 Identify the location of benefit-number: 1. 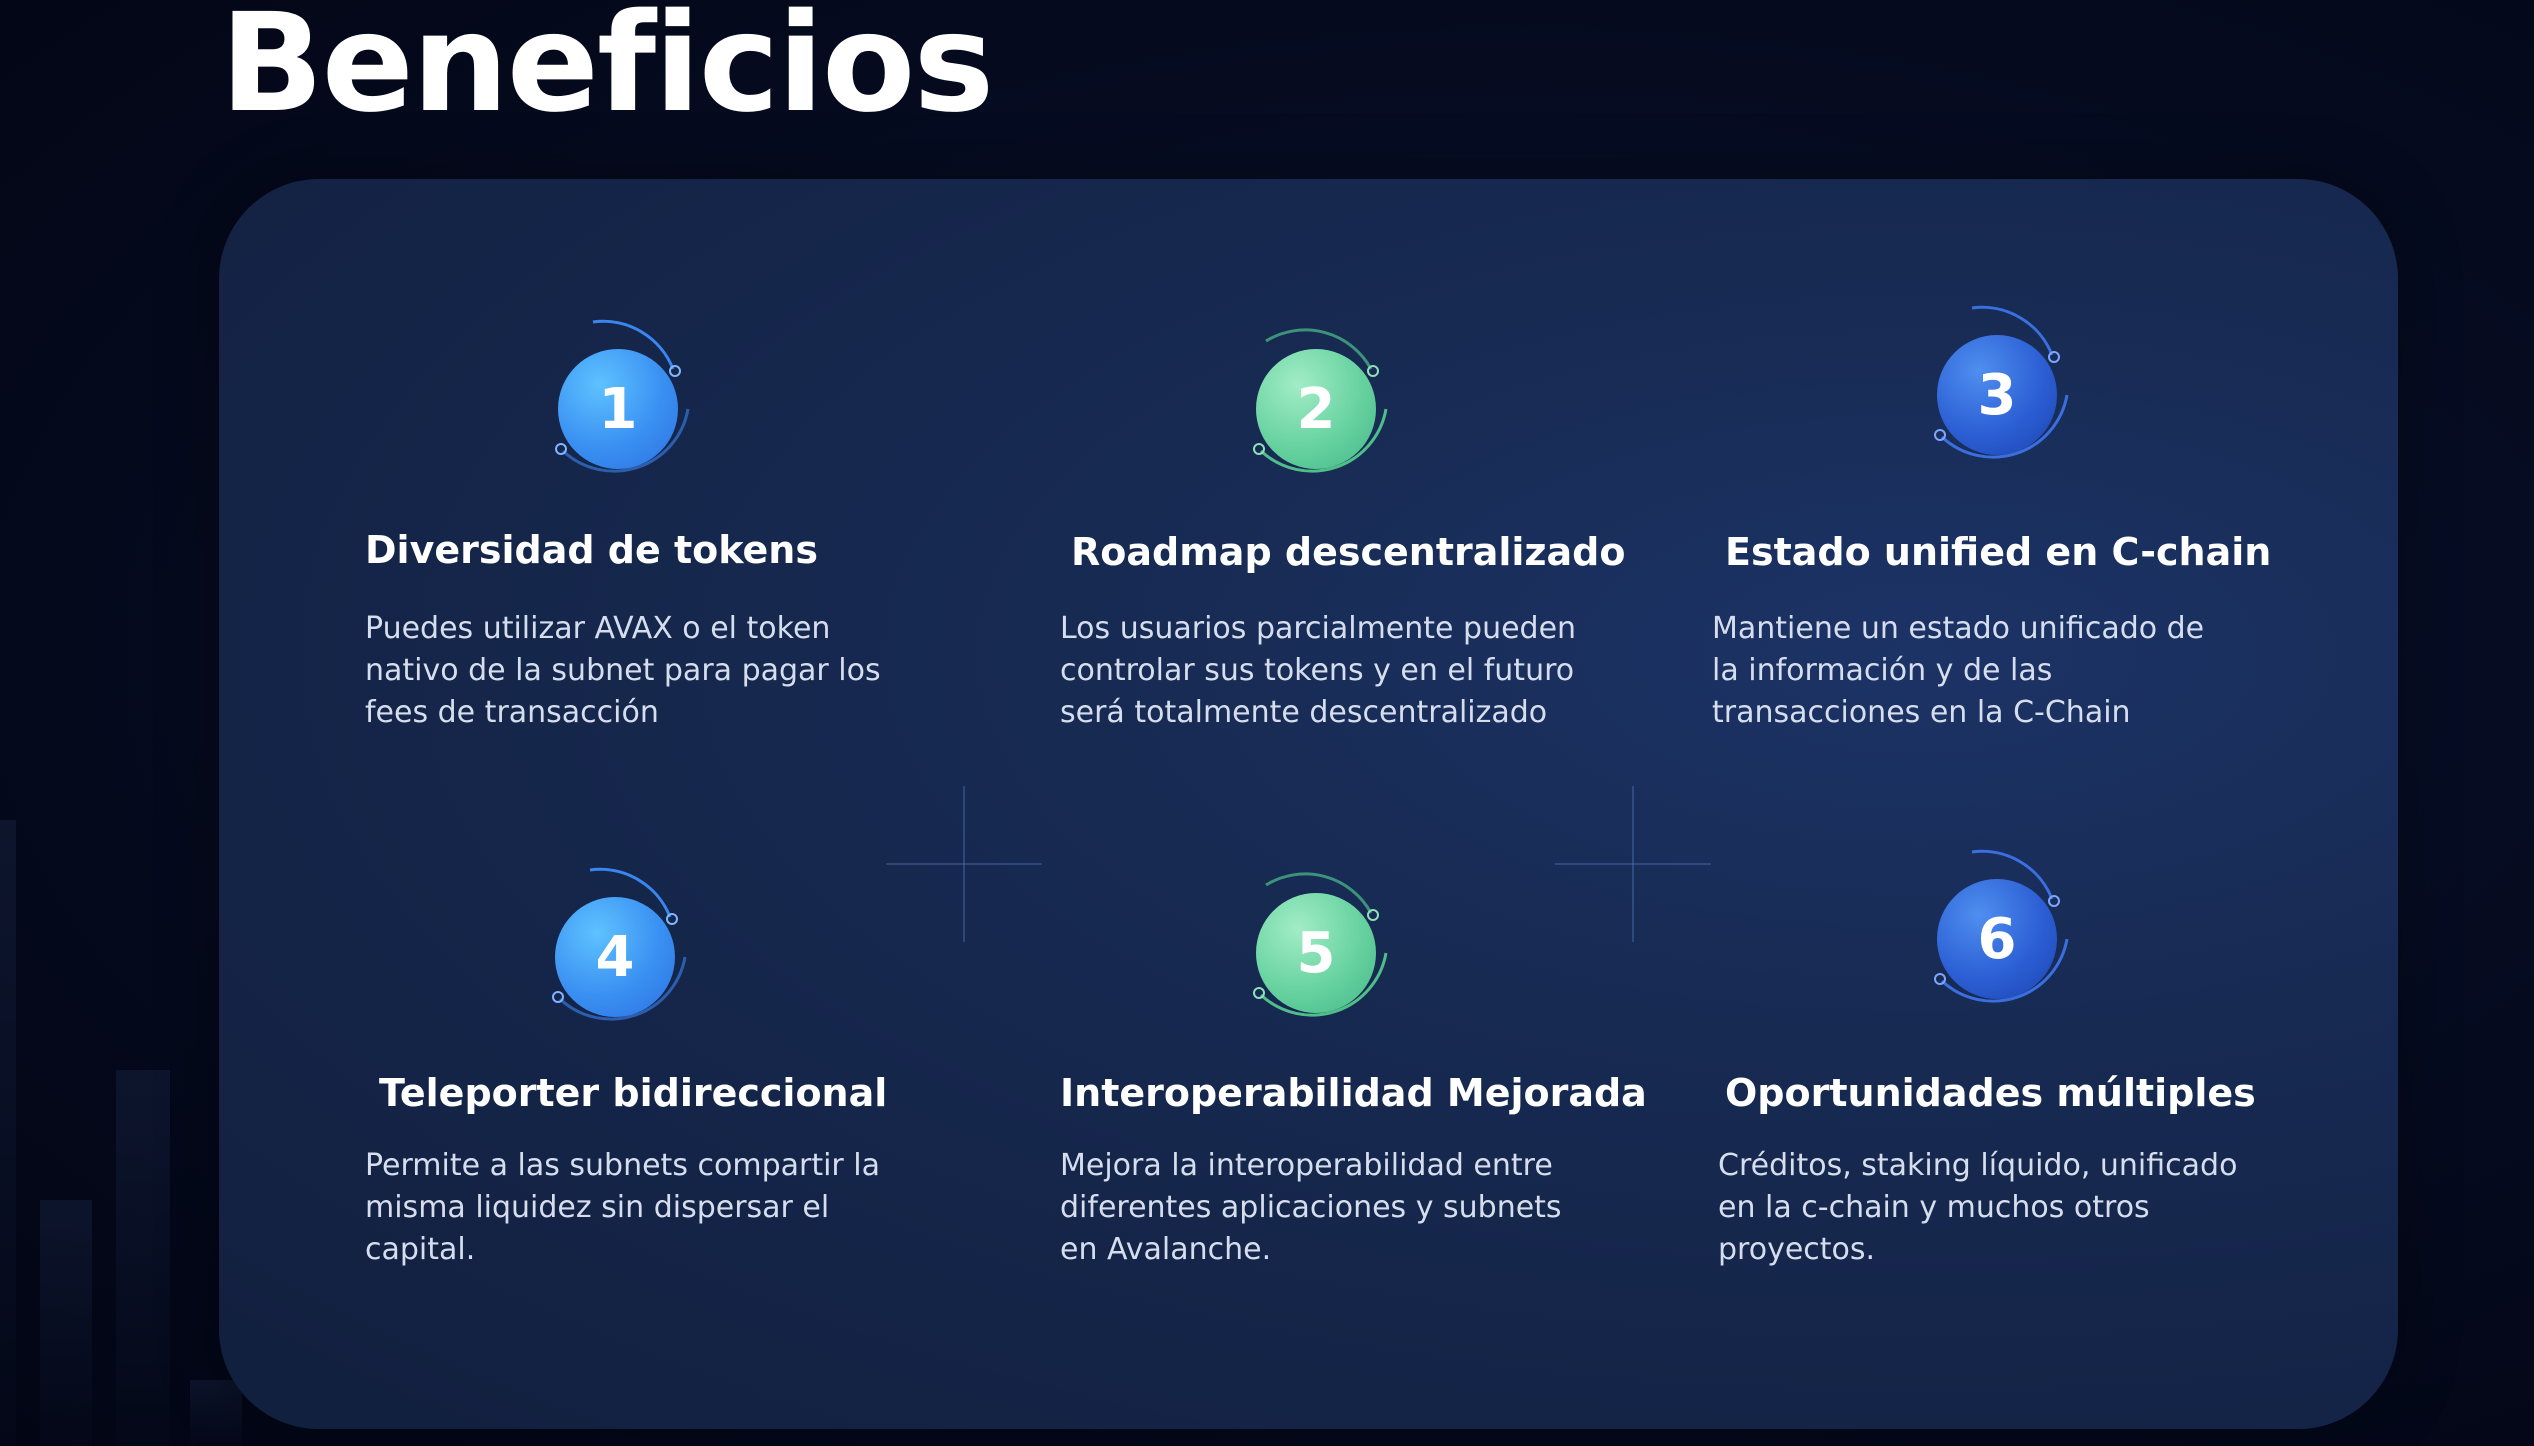
(618, 409).